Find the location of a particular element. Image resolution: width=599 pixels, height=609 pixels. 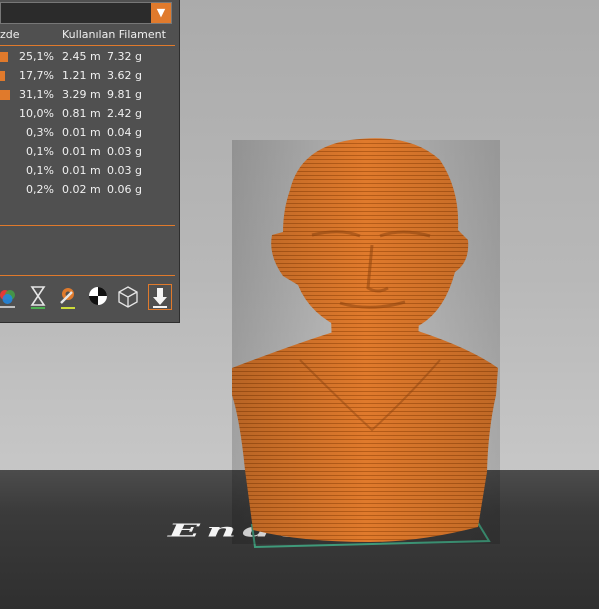

balance-icon is located at coordinates (98, 297).